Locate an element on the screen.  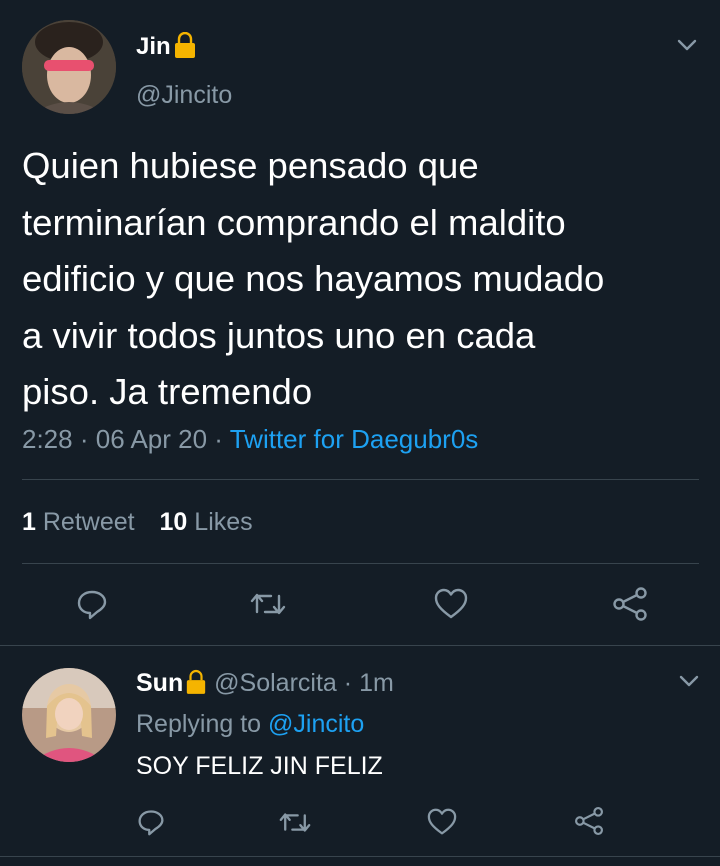
replying-to: Replying to @Jincito is located at coordinates (250, 724).